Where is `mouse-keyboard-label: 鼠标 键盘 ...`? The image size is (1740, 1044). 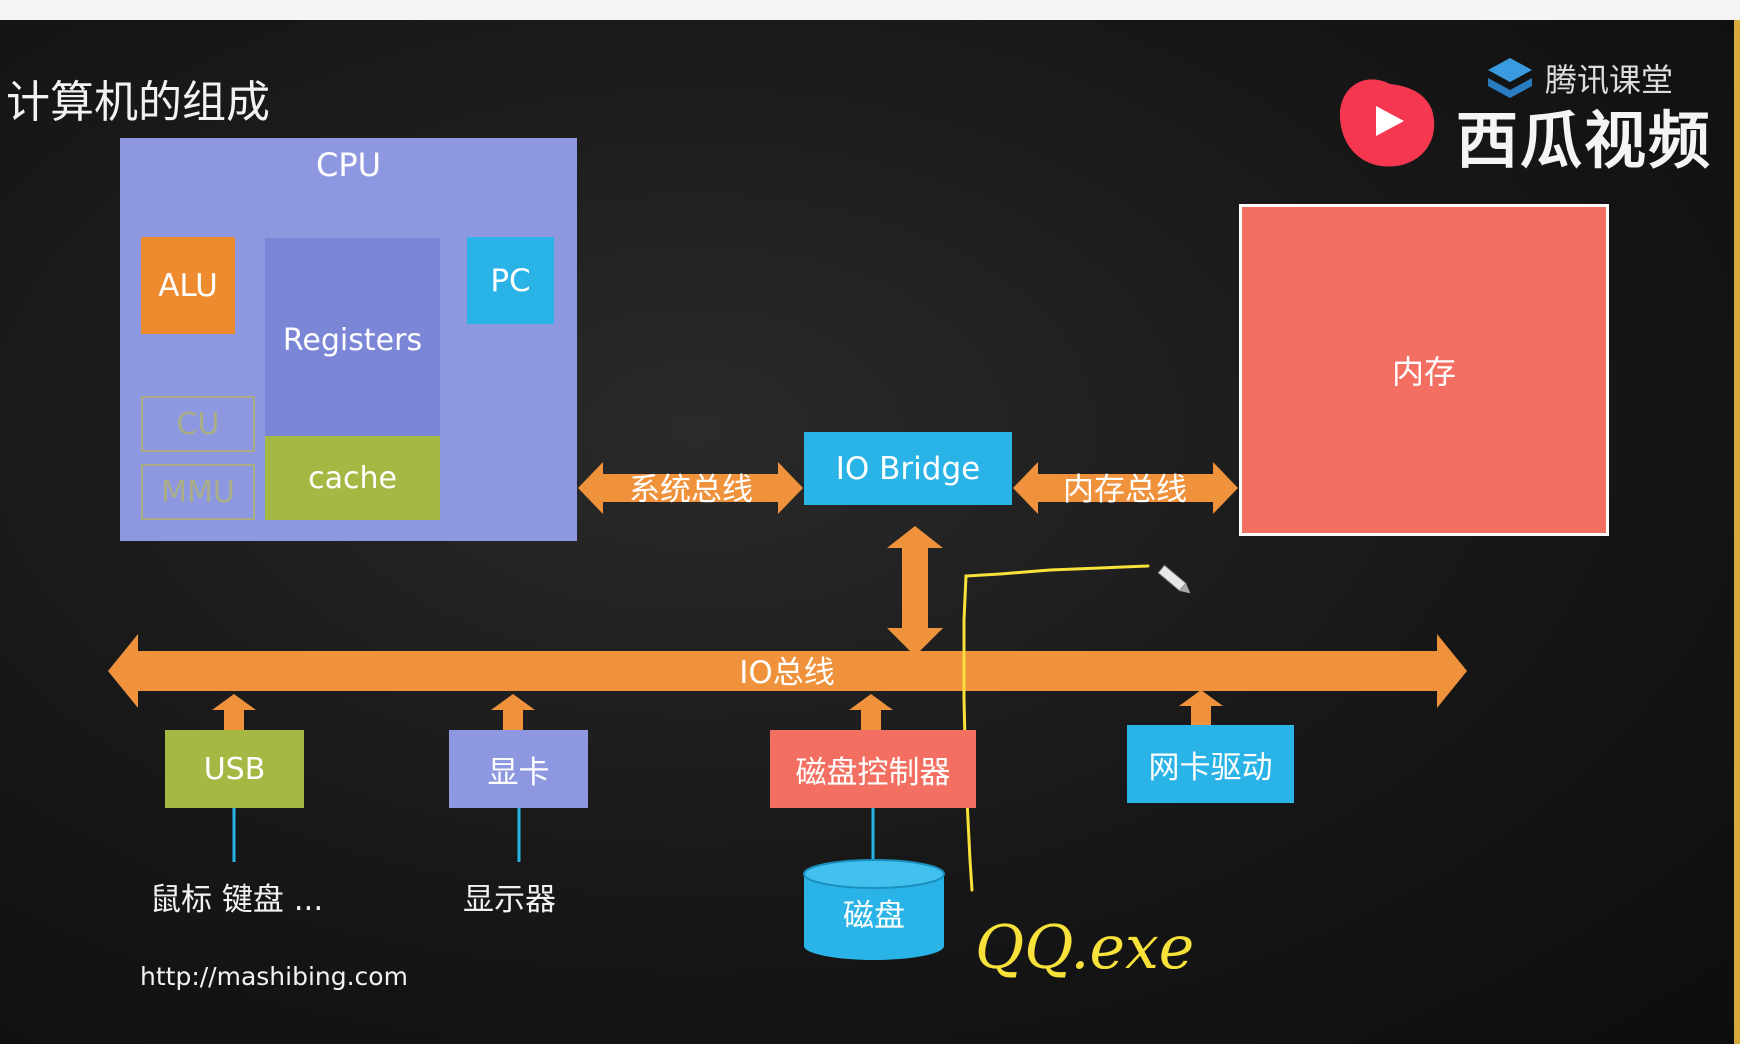
mouse-keyboard-label: 鼠标 键盘 ... is located at coordinates (237, 900).